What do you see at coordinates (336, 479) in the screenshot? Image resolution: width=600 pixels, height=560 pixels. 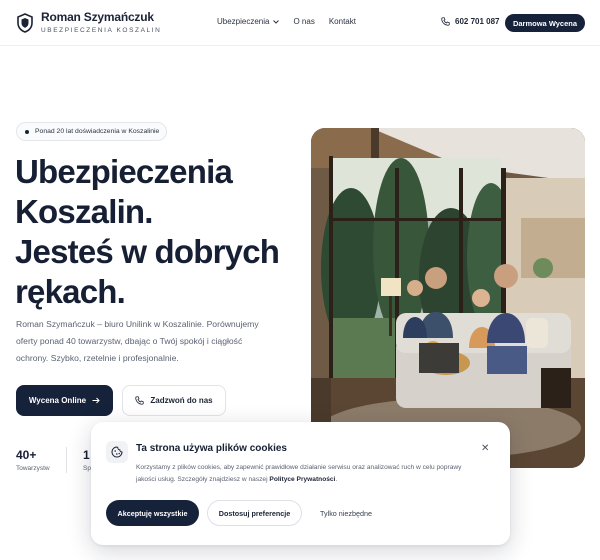 I see `cookie-text-period: .` at bounding box center [336, 479].